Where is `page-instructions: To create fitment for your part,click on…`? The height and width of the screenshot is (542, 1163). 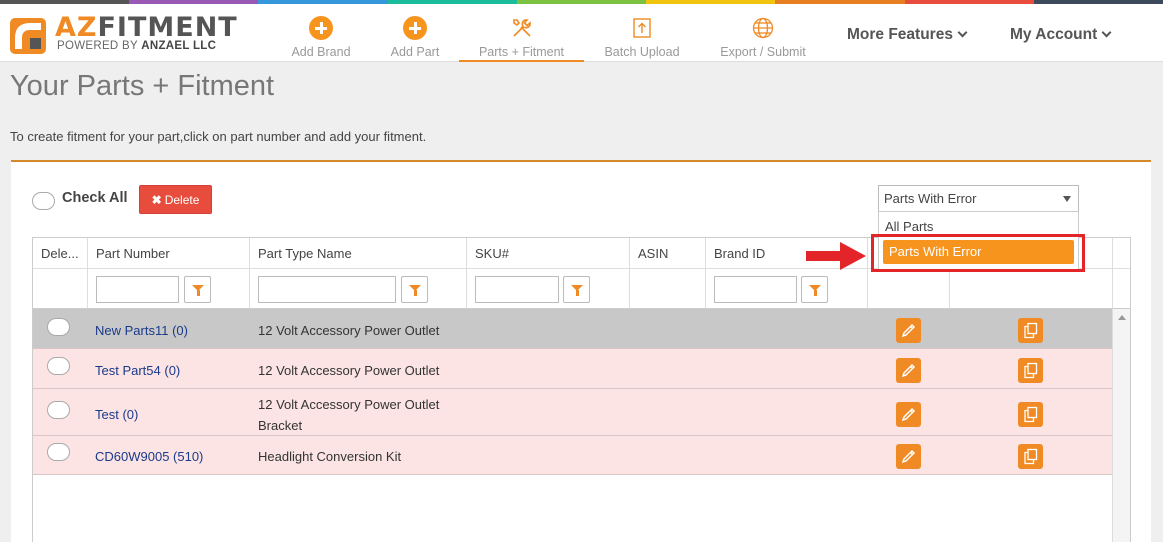 page-instructions: To create fitment for your part,click on… is located at coordinates (218, 136).